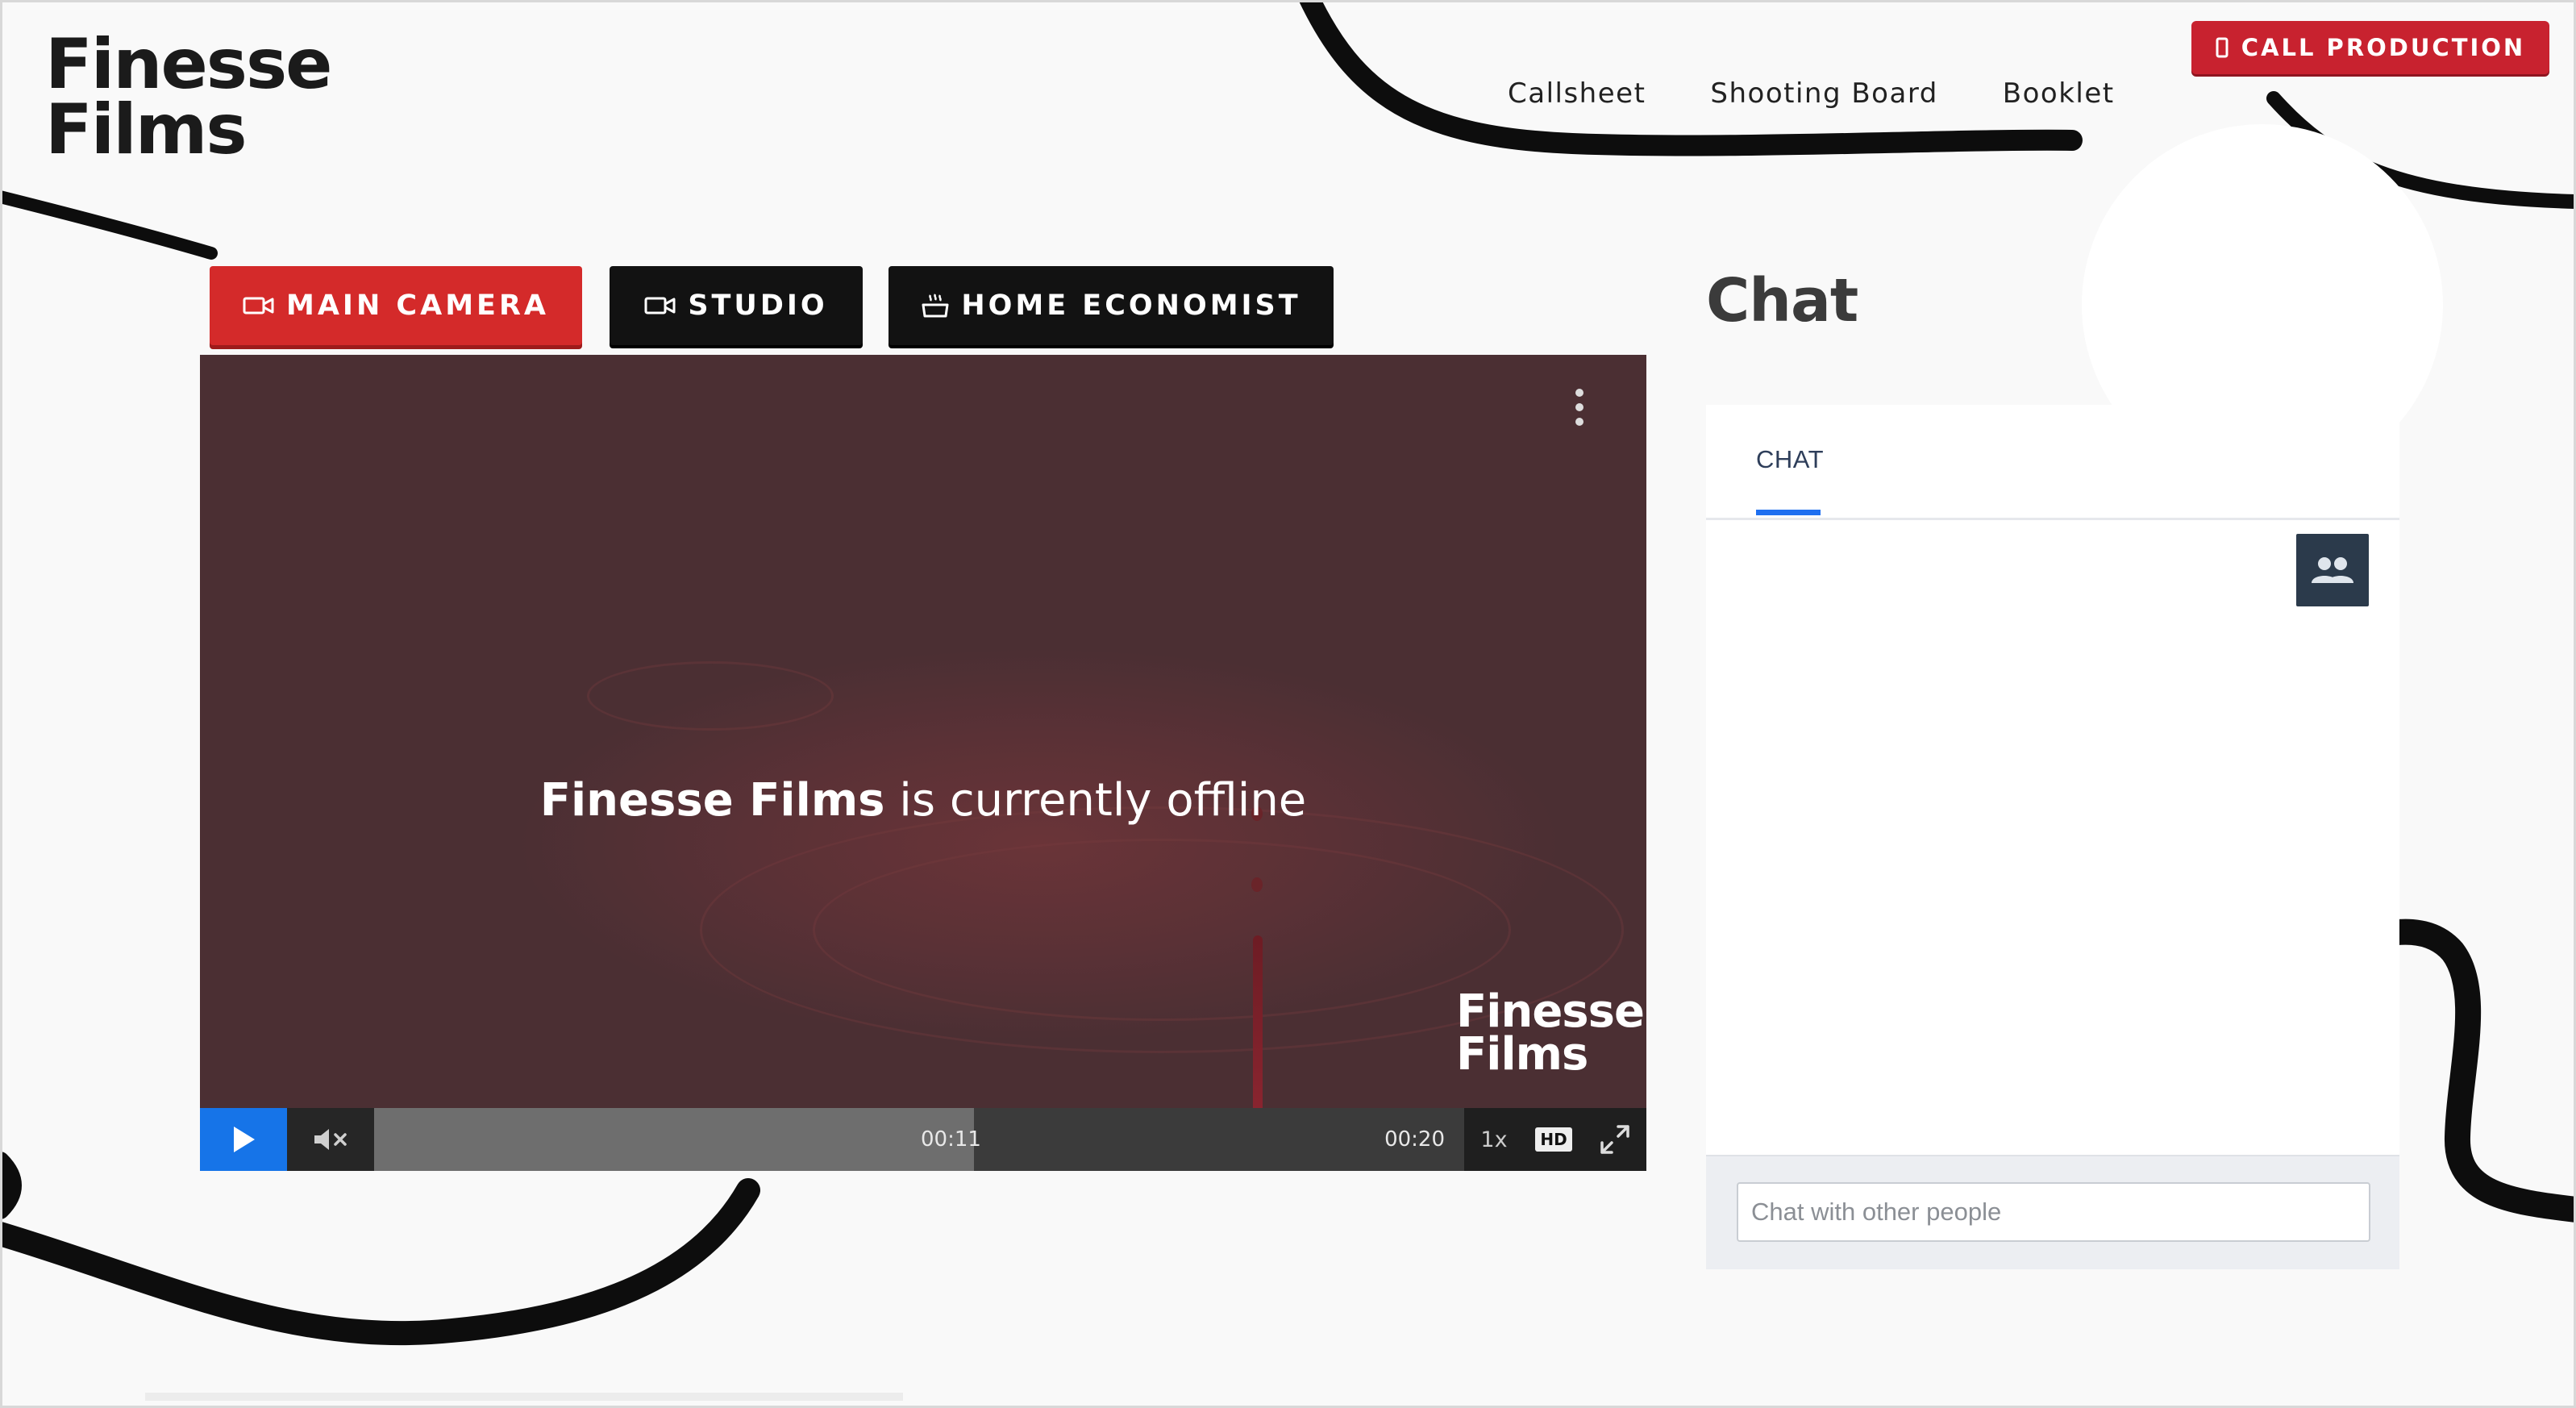 This screenshot has height=1408, width=2576. What do you see at coordinates (1257, 884) in the screenshot?
I see `video-frame-droplet` at bounding box center [1257, 884].